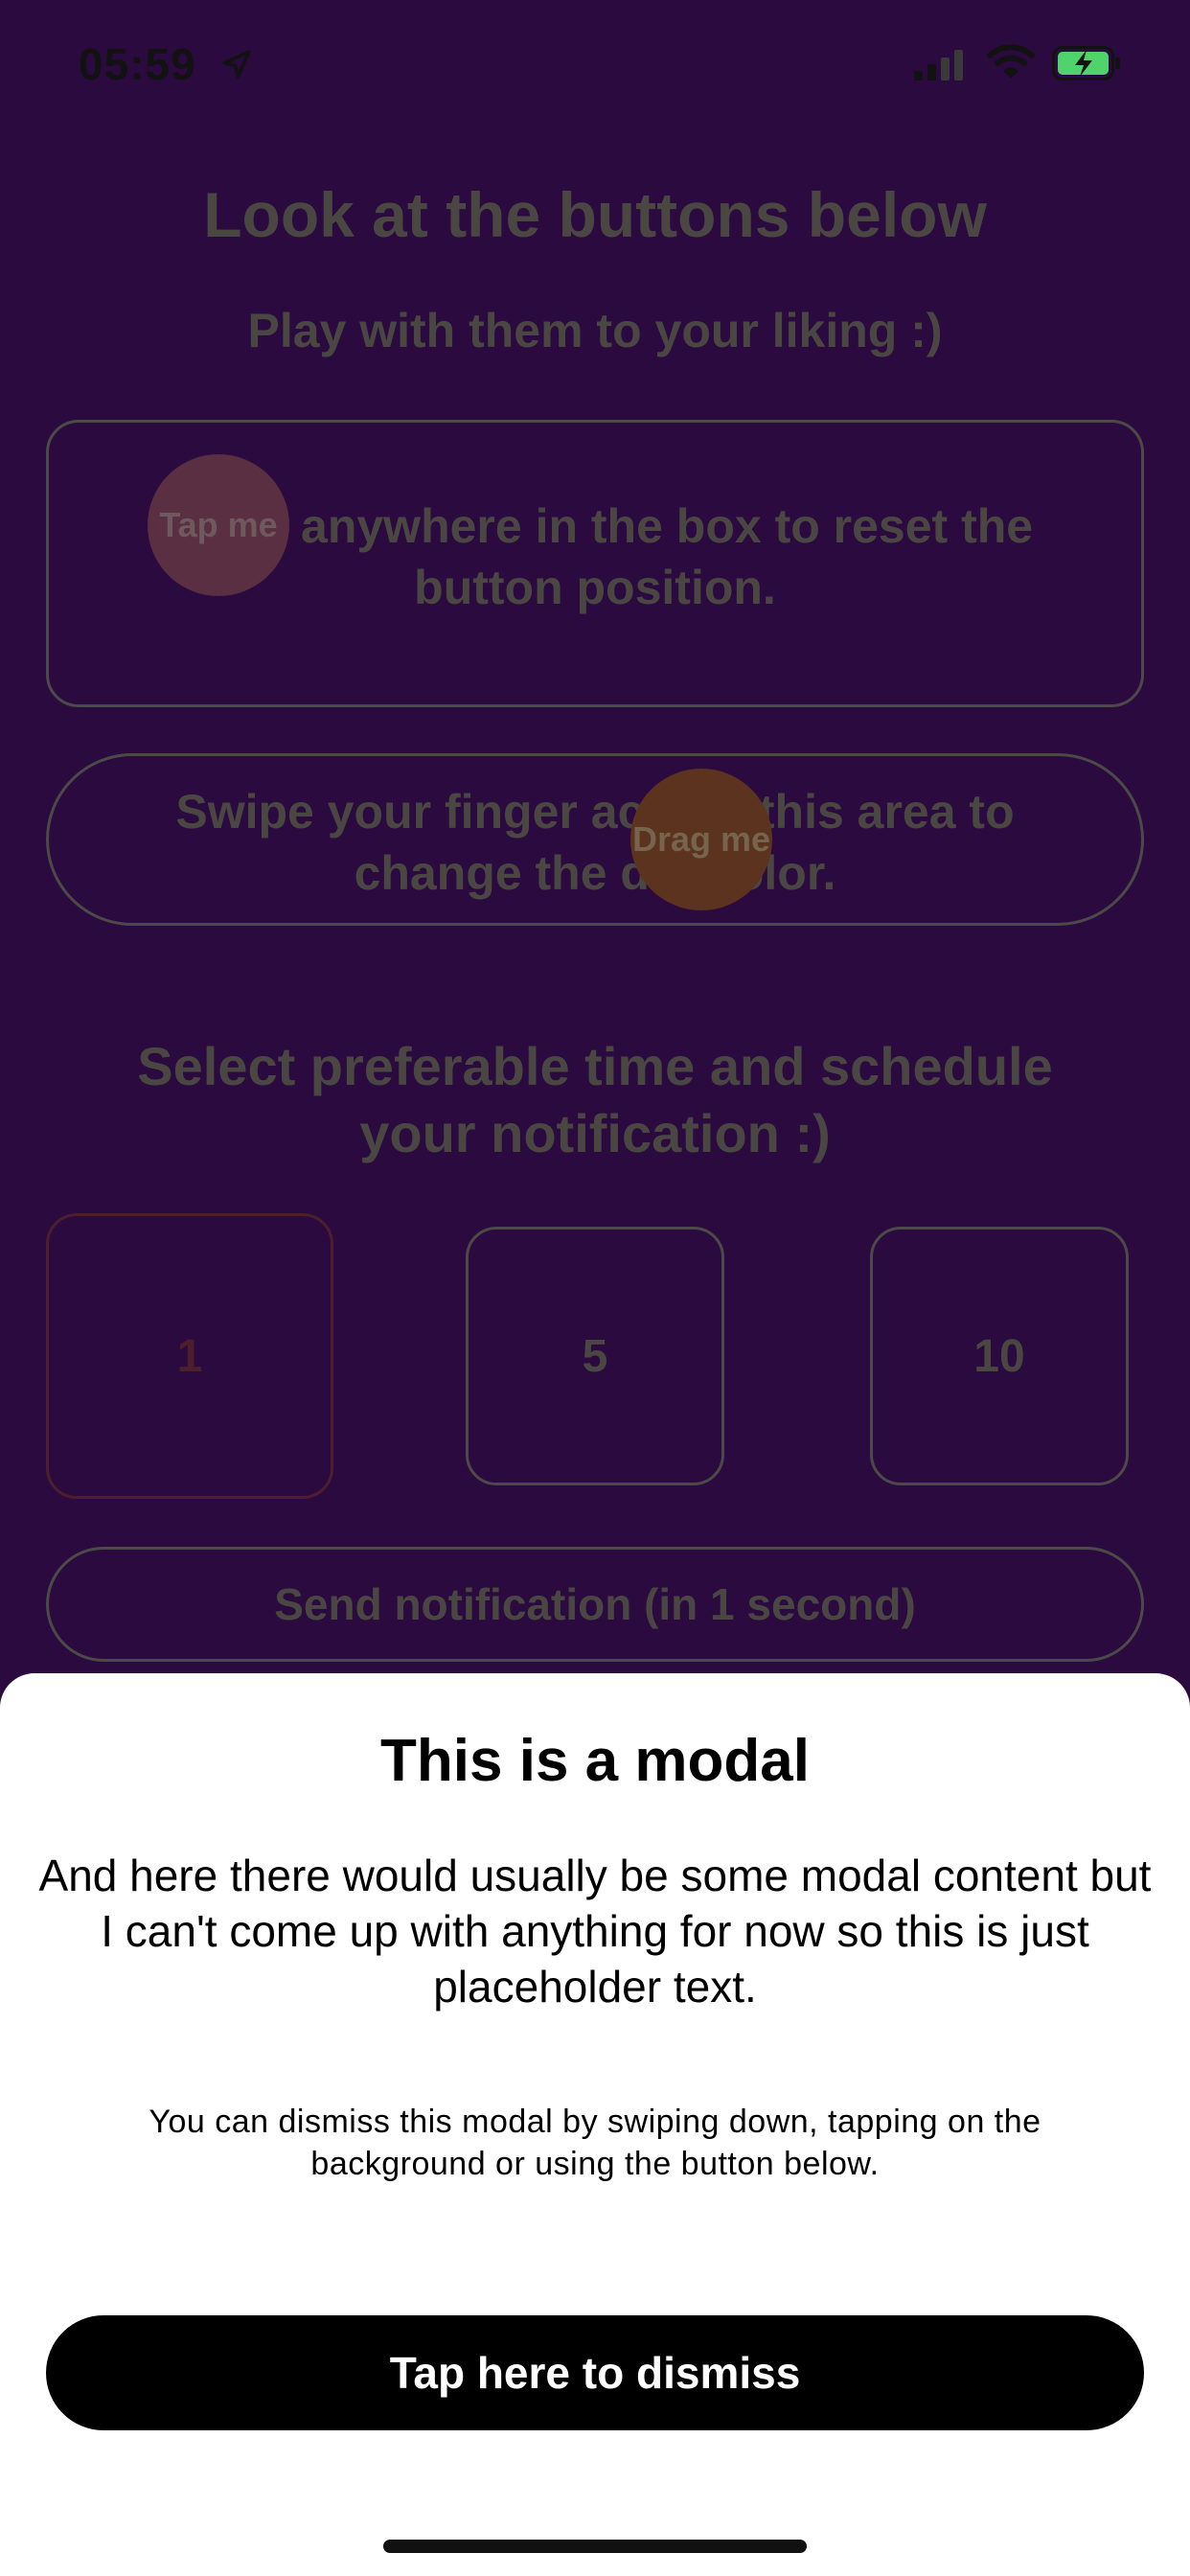  What do you see at coordinates (218, 525) in the screenshot?
I see `tap-me-button: Tap me` at bounding box center [218, 525].